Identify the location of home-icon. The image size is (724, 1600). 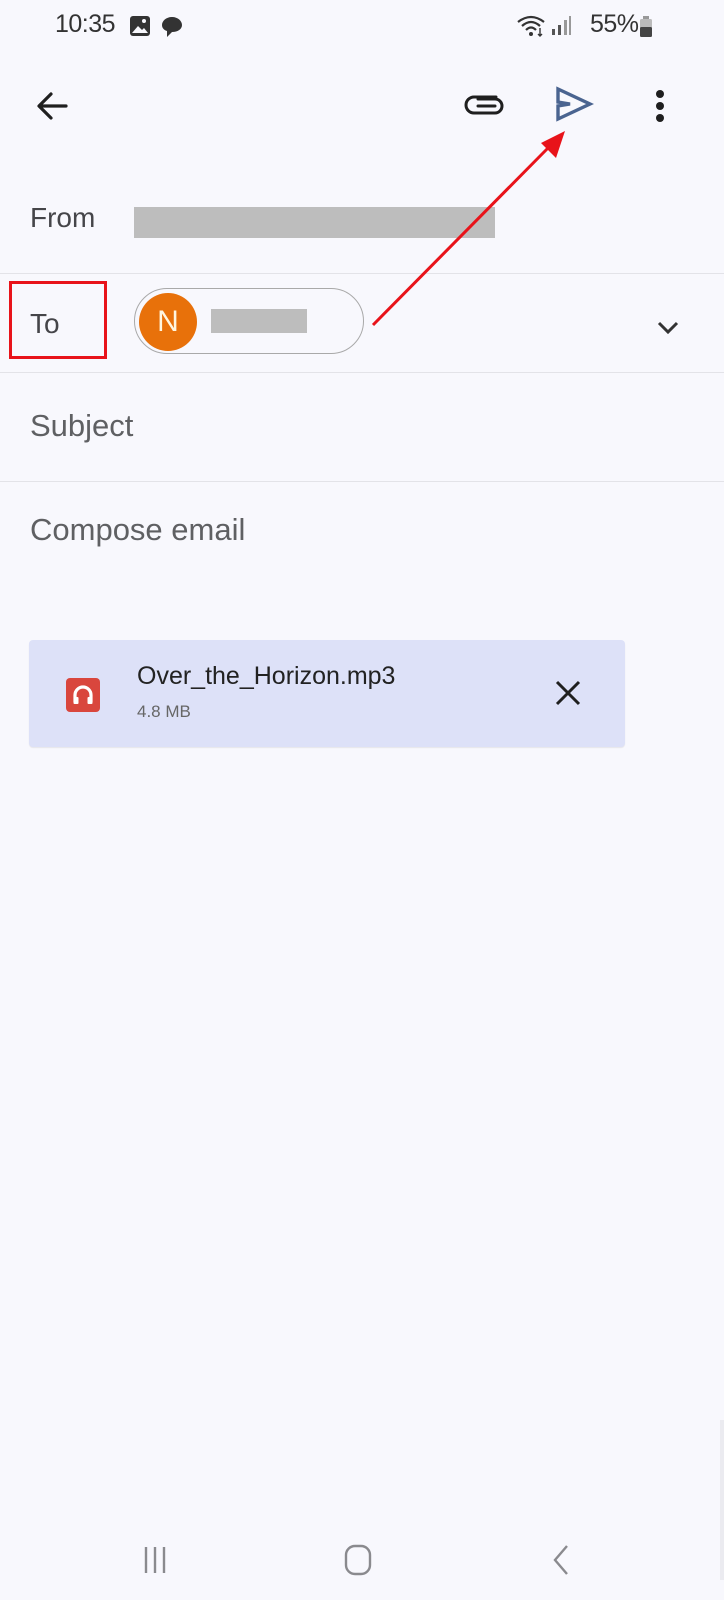
(358, 1560).